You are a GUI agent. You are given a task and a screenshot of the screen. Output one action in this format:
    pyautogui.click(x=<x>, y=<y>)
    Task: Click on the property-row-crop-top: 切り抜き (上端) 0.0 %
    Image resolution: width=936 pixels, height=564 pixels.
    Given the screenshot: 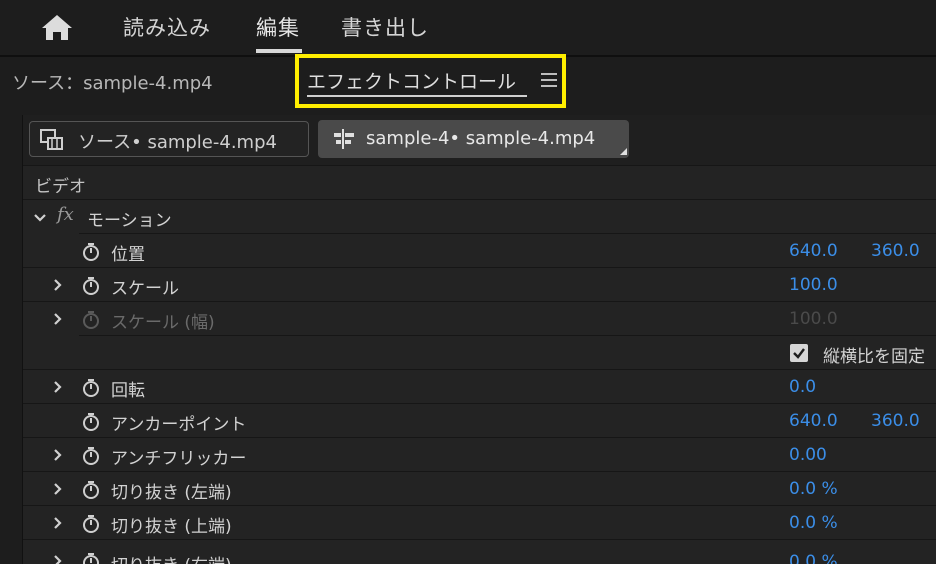 What is the action you would take?
    pyautogui.click(x=479, y=522)
    